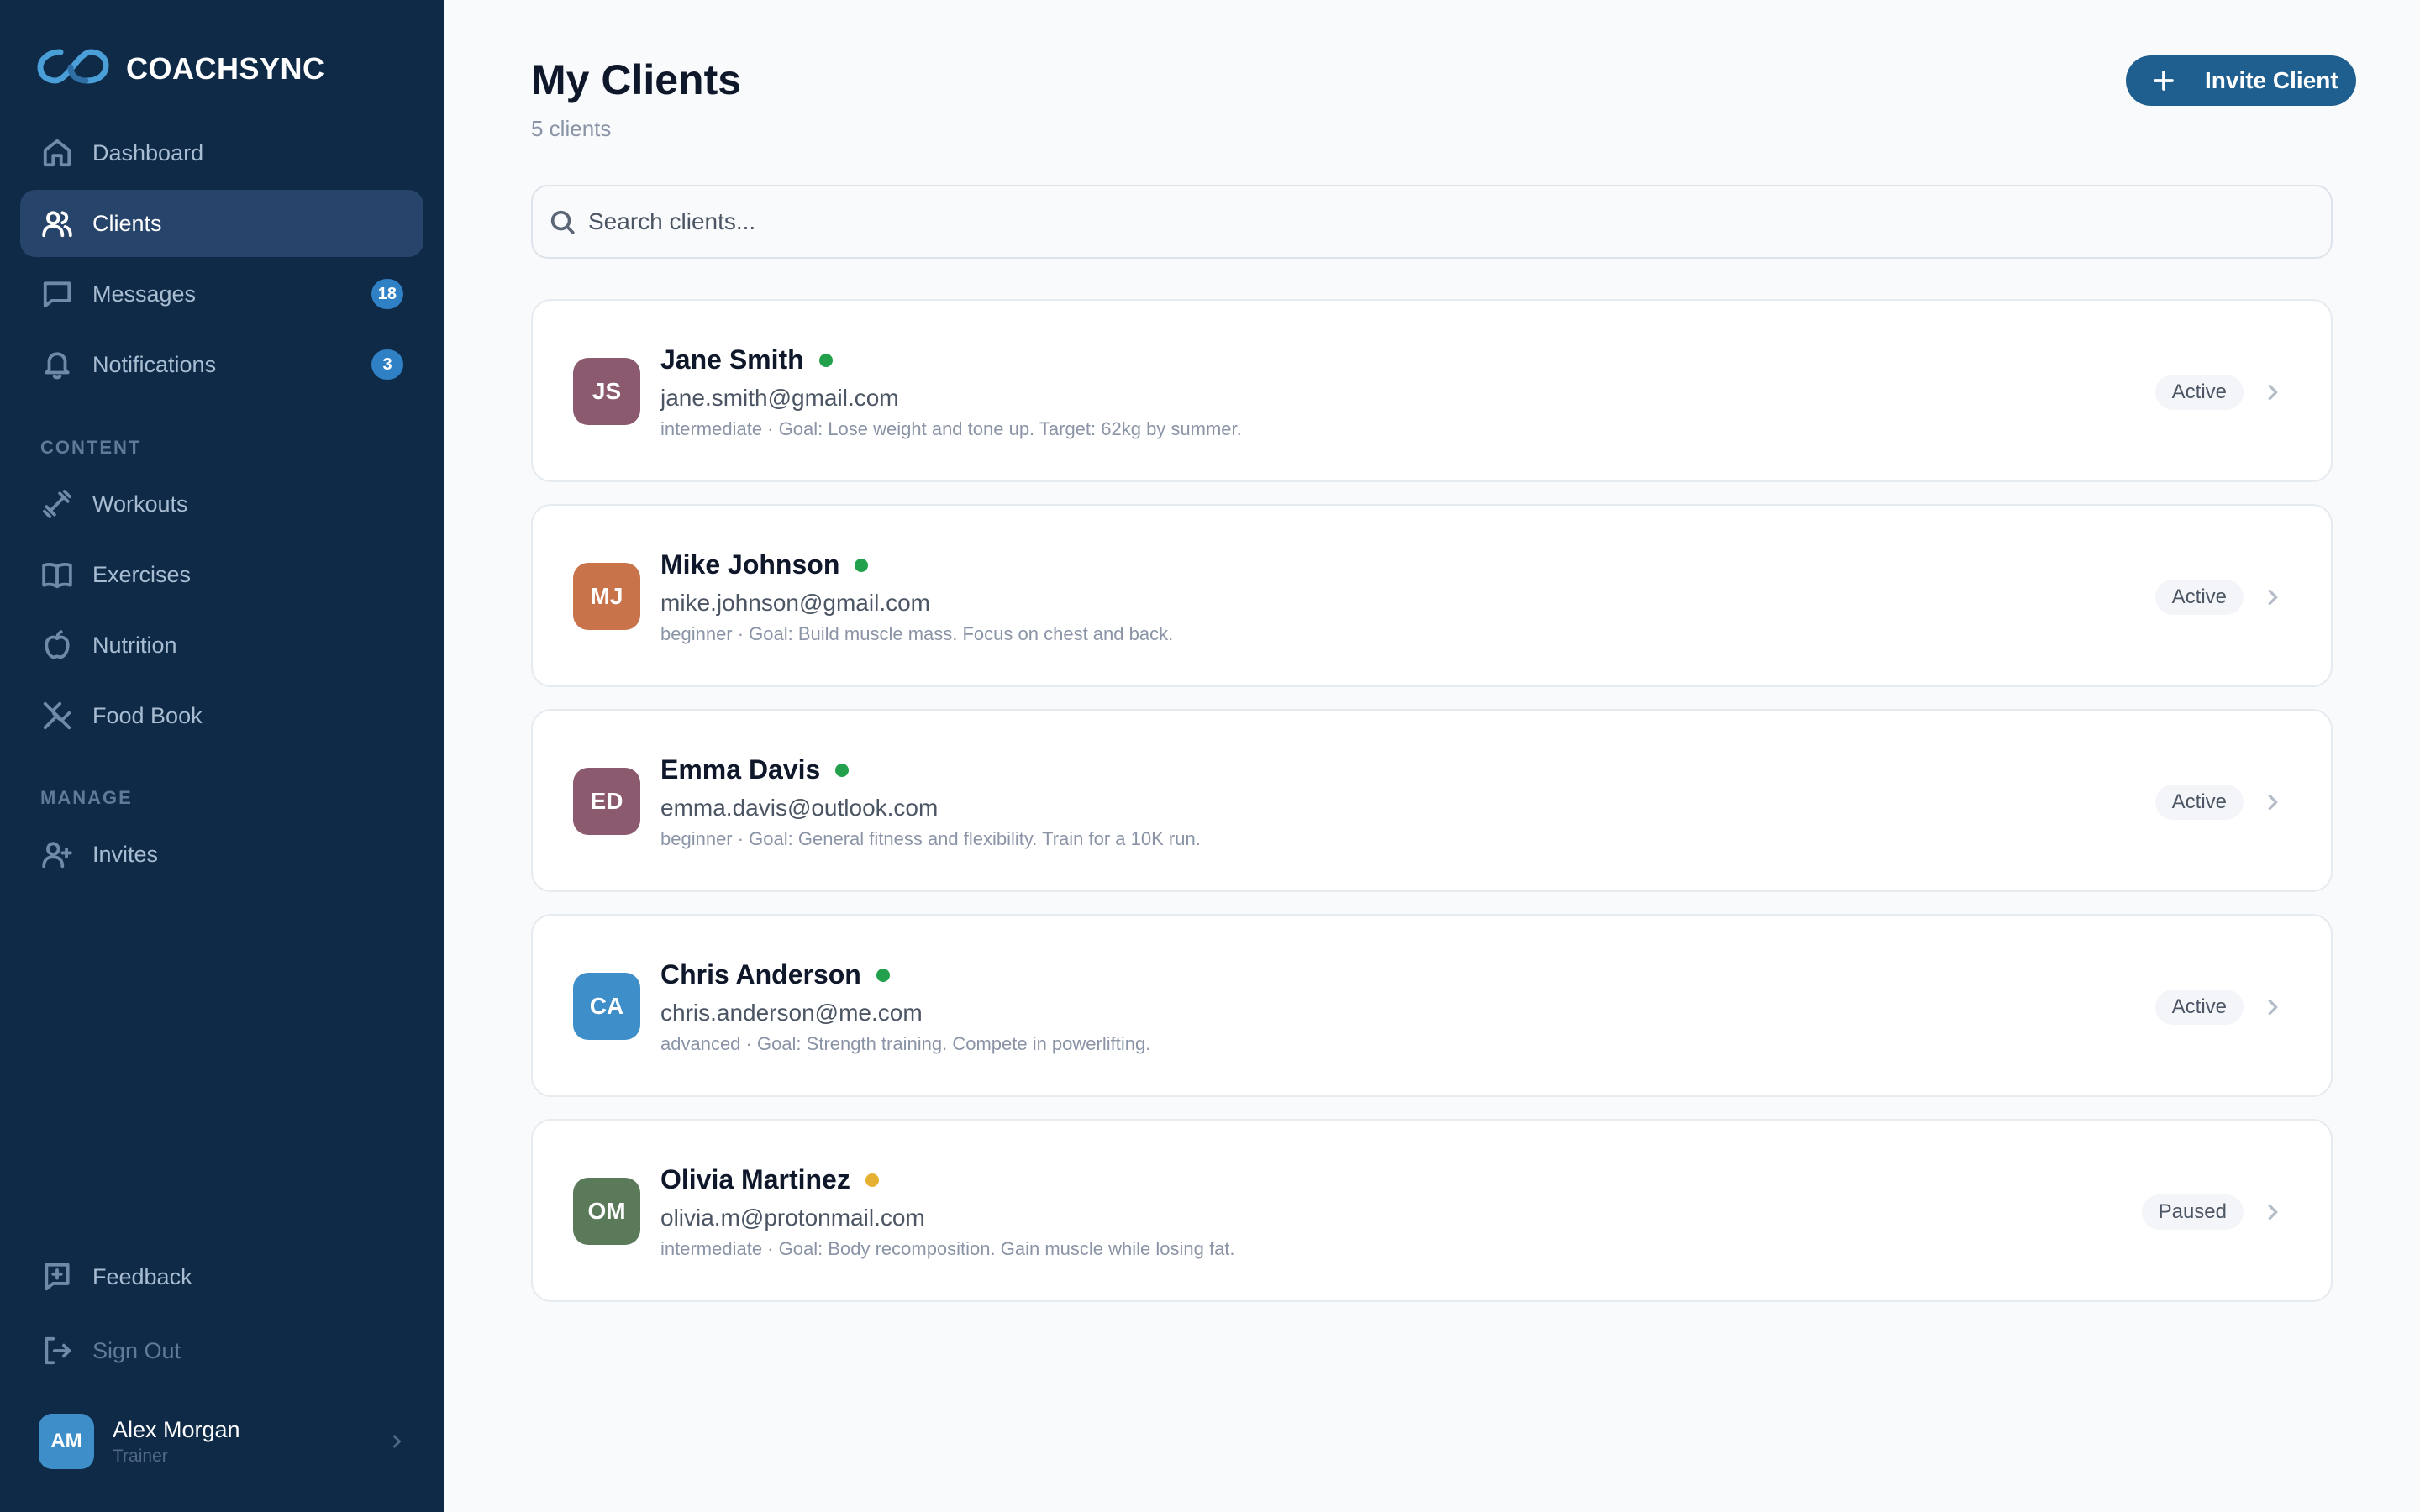  What do you see at coordinates (66, 1441) in the screenshot?
I see `avatar: AM` at bounding box center [66, 1441].